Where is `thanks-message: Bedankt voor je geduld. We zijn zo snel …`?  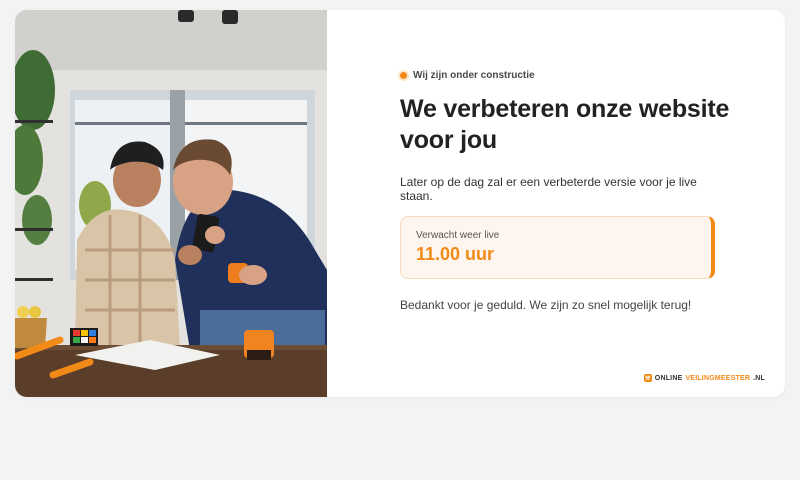
thanks-message: Bedankt voor je geduld. We zijn zo snel … is located at coordinates (546, 305).